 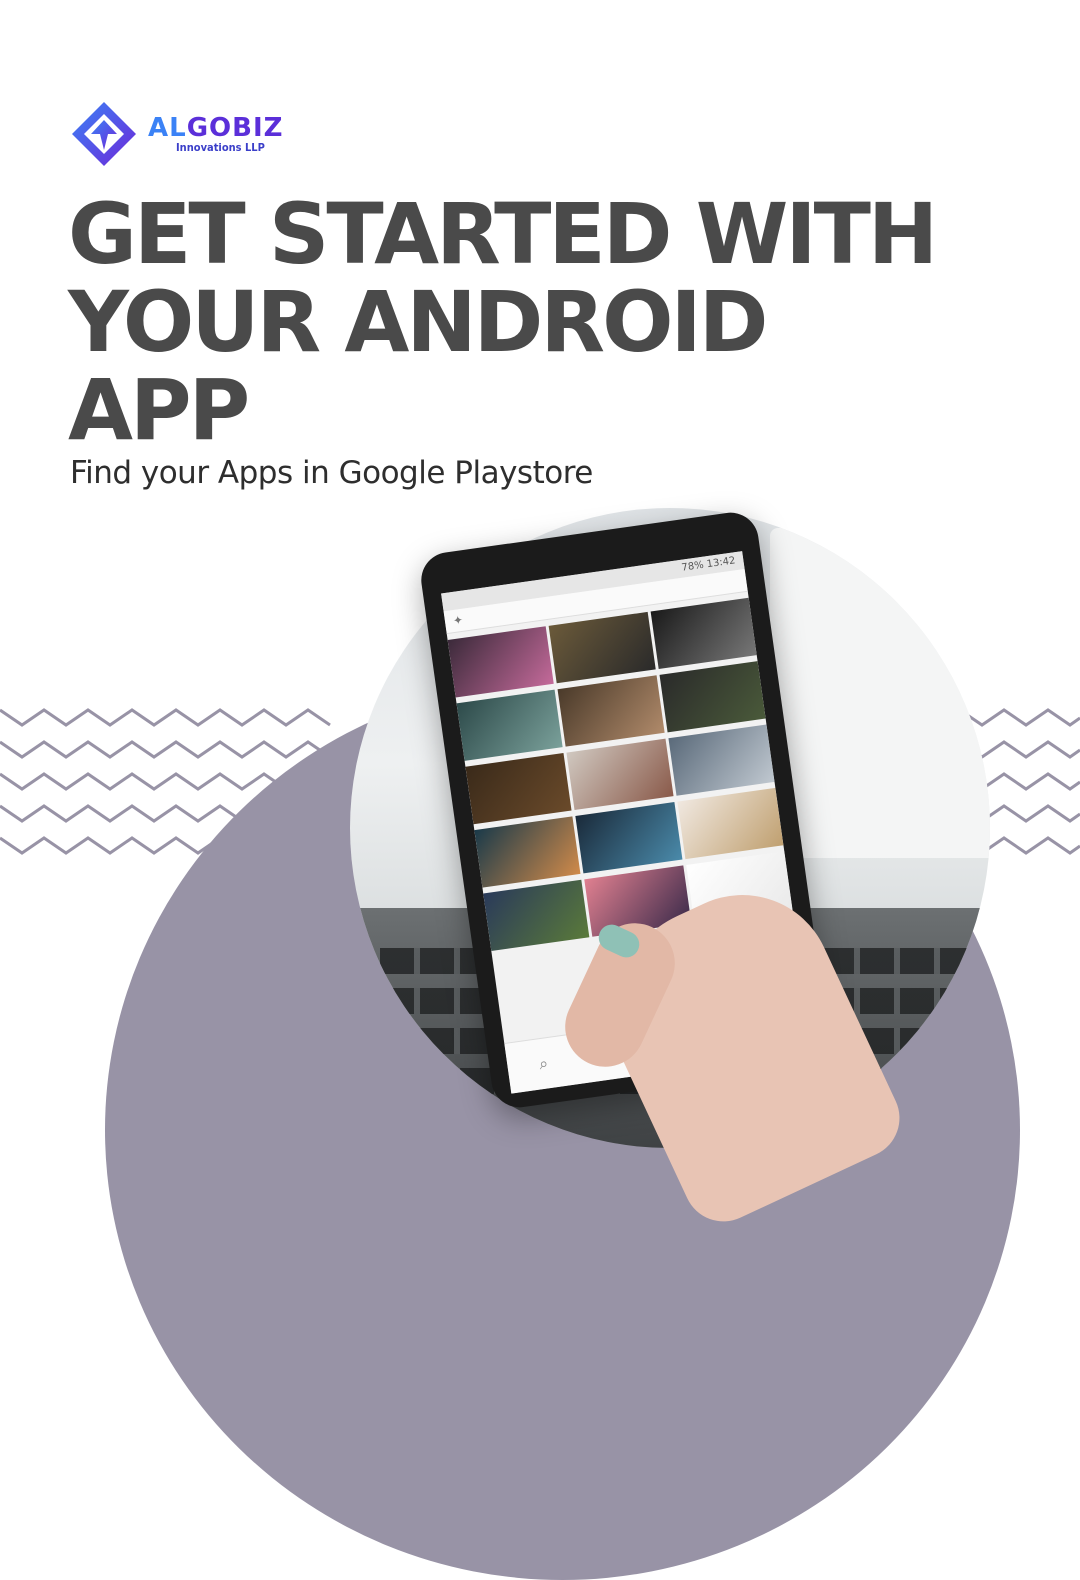 What do you see at coordinates (331, 473) in the screenshot?
I see `page-subtitle: Find your Apps in Google Playstore` at bounding box center [331, 473].